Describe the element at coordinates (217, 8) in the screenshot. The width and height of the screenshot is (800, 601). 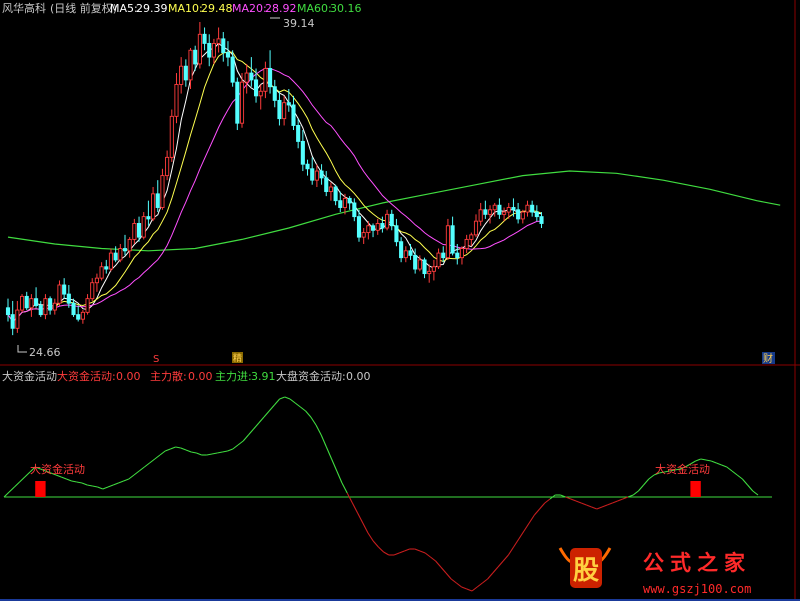
I see `ma10-value: 29.48` at that location.